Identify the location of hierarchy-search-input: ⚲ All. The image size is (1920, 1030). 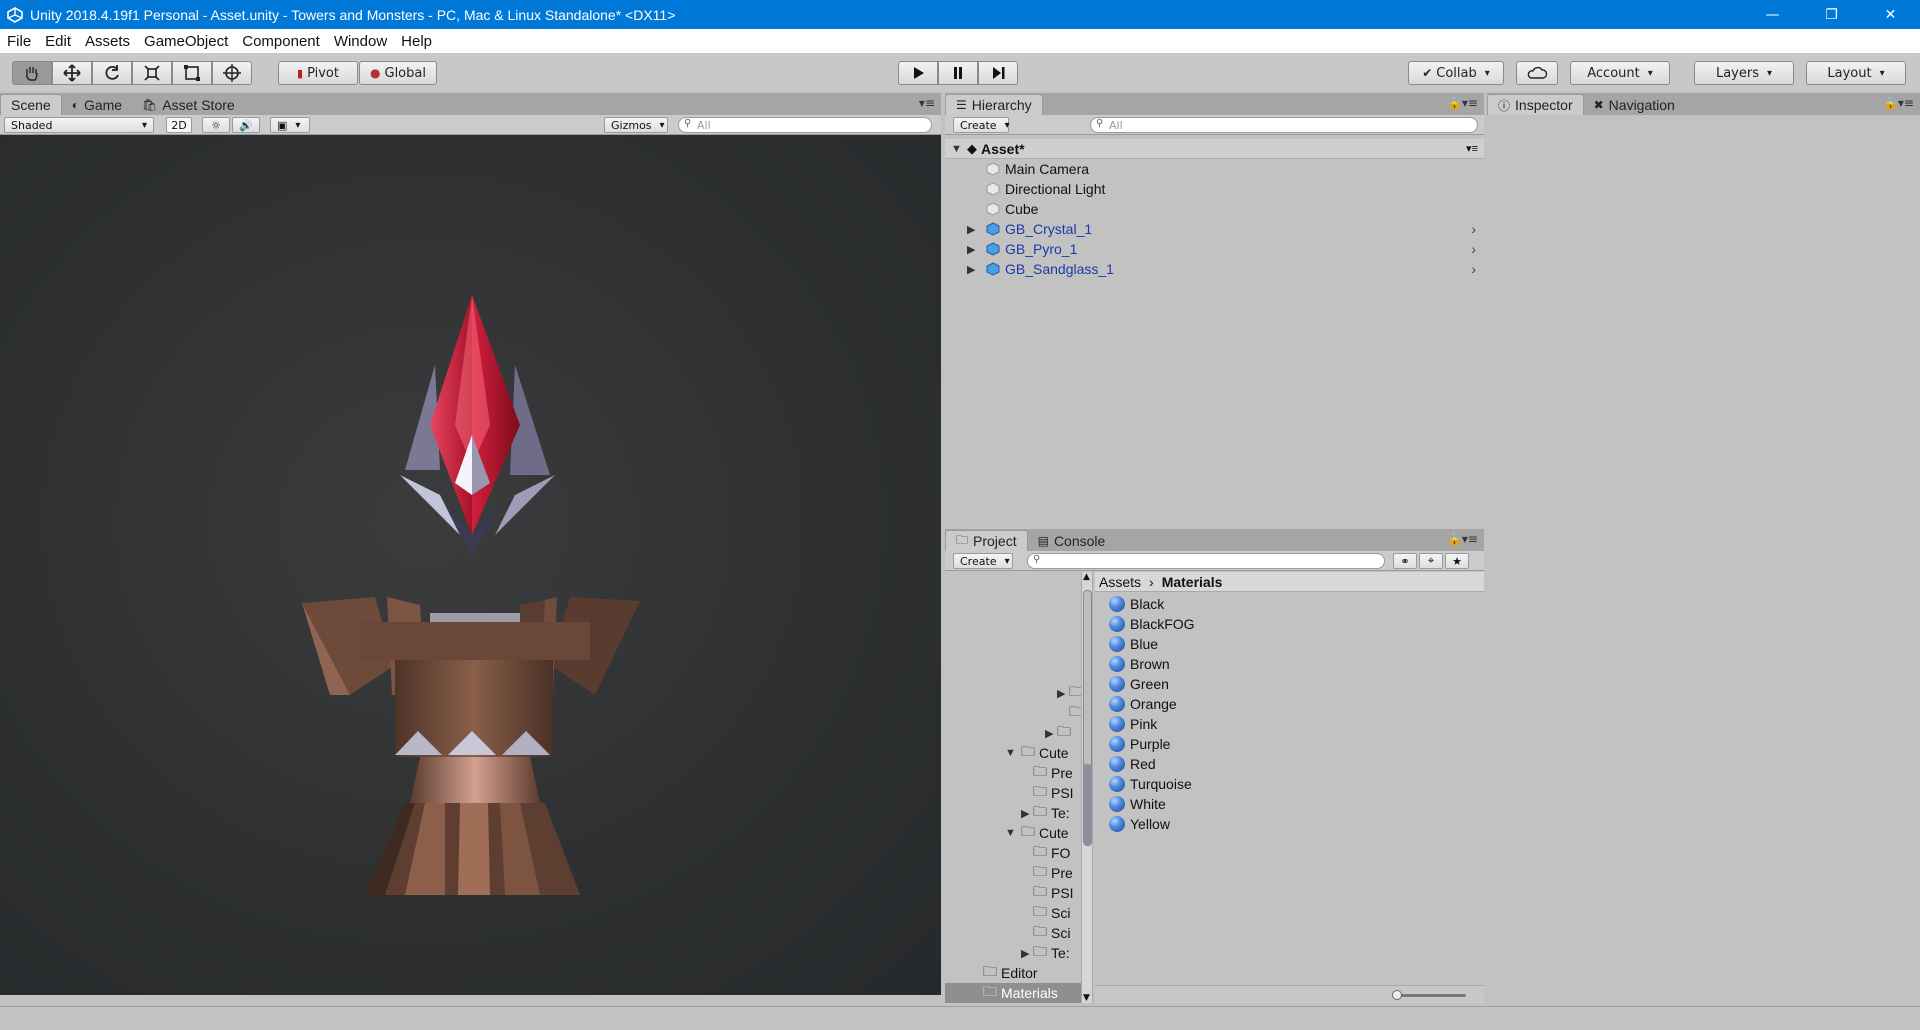
(1284, 125).